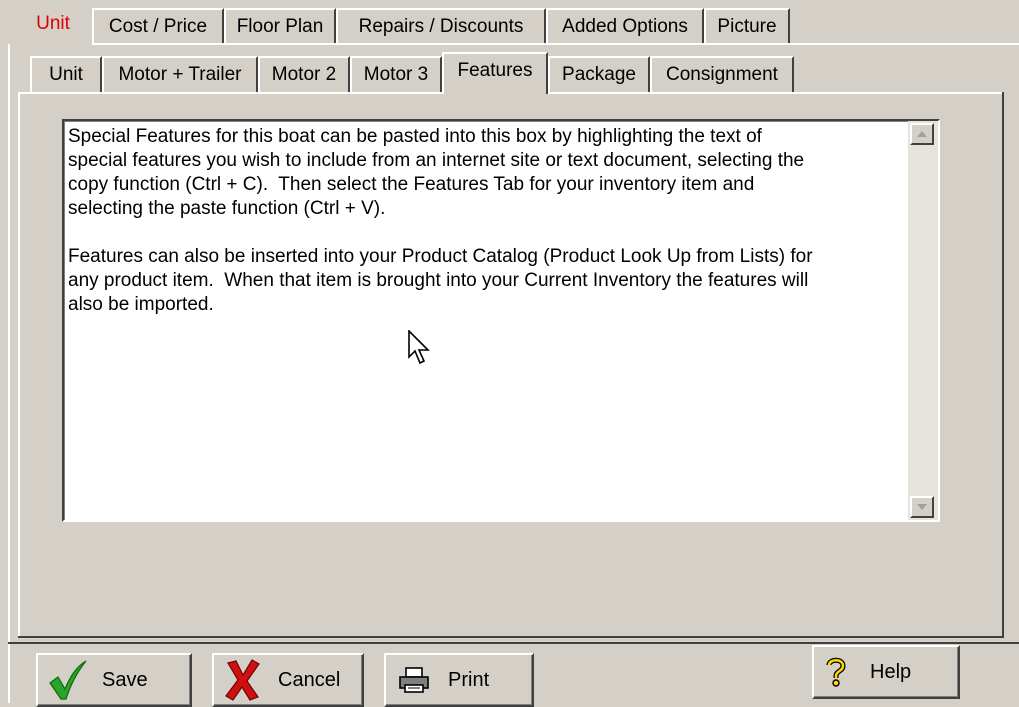  I want to click on tab-added-options: Added Options, so click(625, 26).